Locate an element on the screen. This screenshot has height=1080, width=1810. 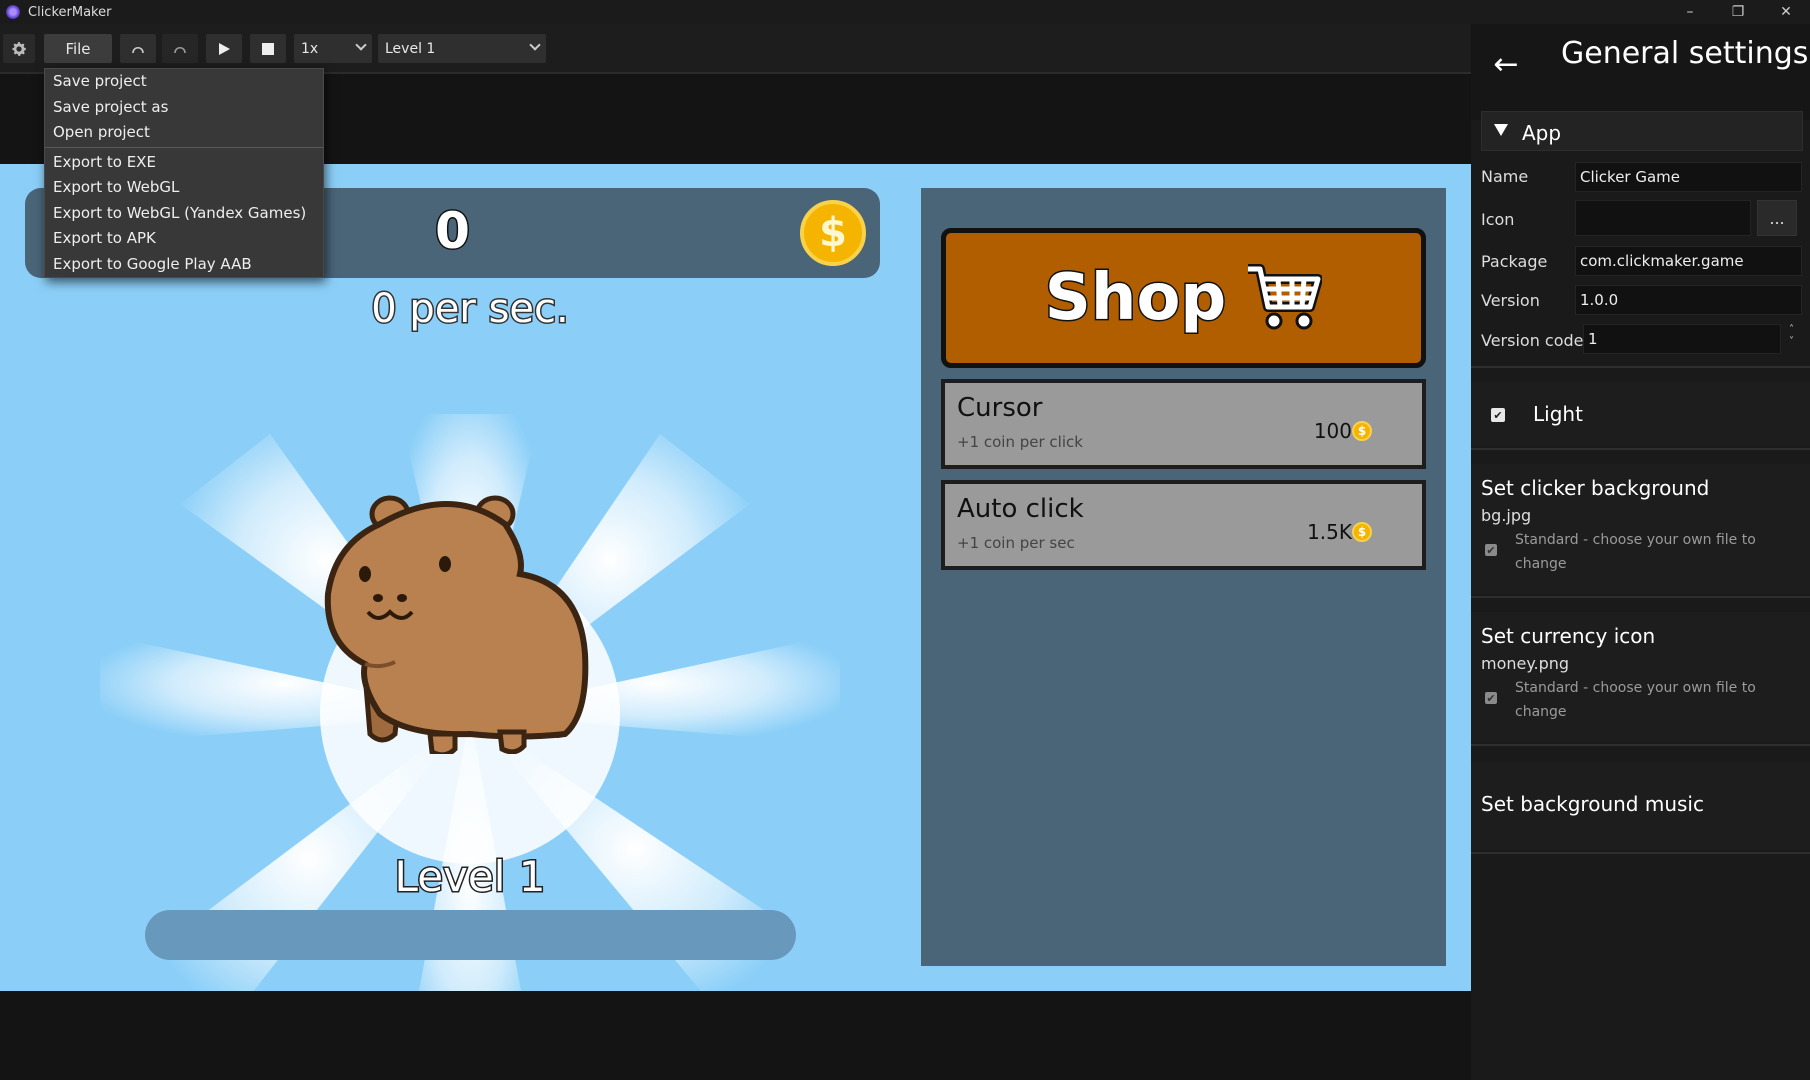
settings-header: ← General settings is located at coordinates (1640, 72).